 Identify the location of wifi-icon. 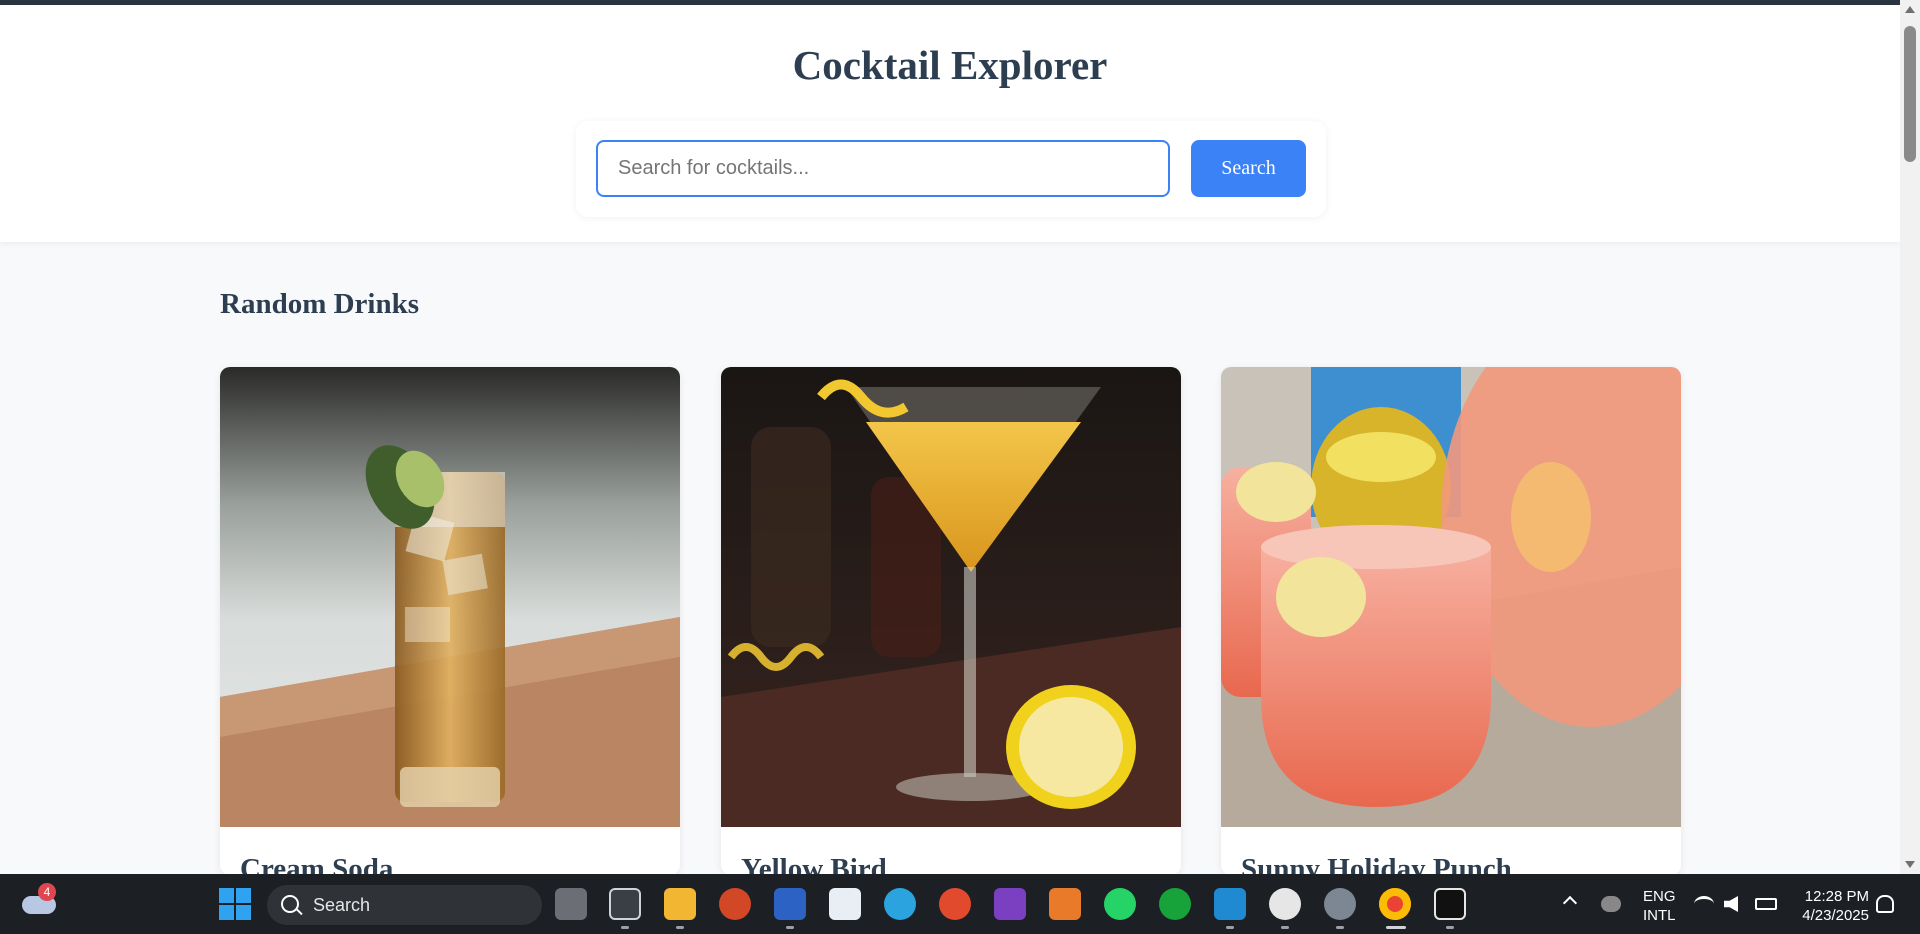
(1704, 904).